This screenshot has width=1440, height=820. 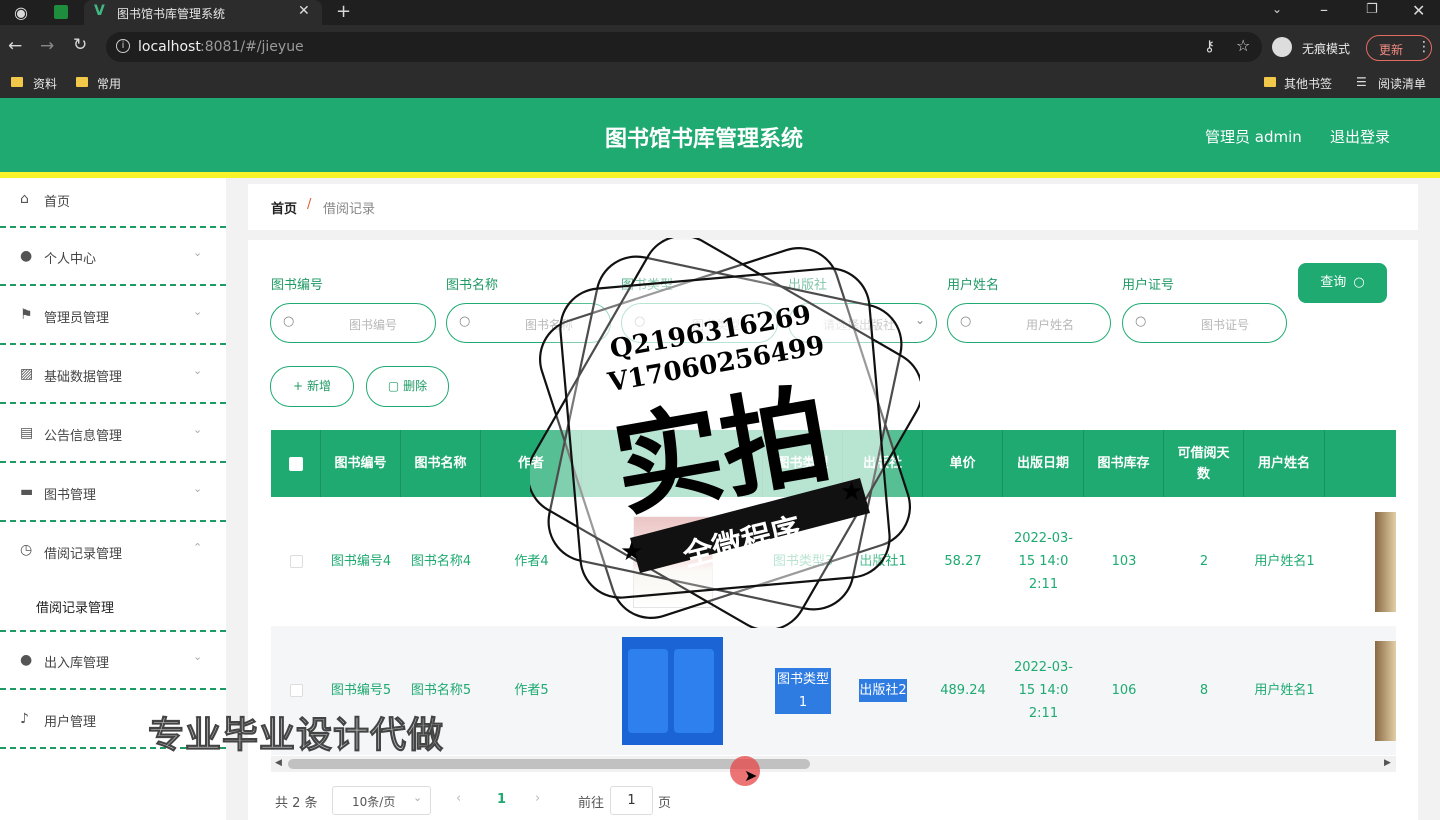 I want to click on scroll-right-arrow-icon: ▶, so click(x=1387, y=763).